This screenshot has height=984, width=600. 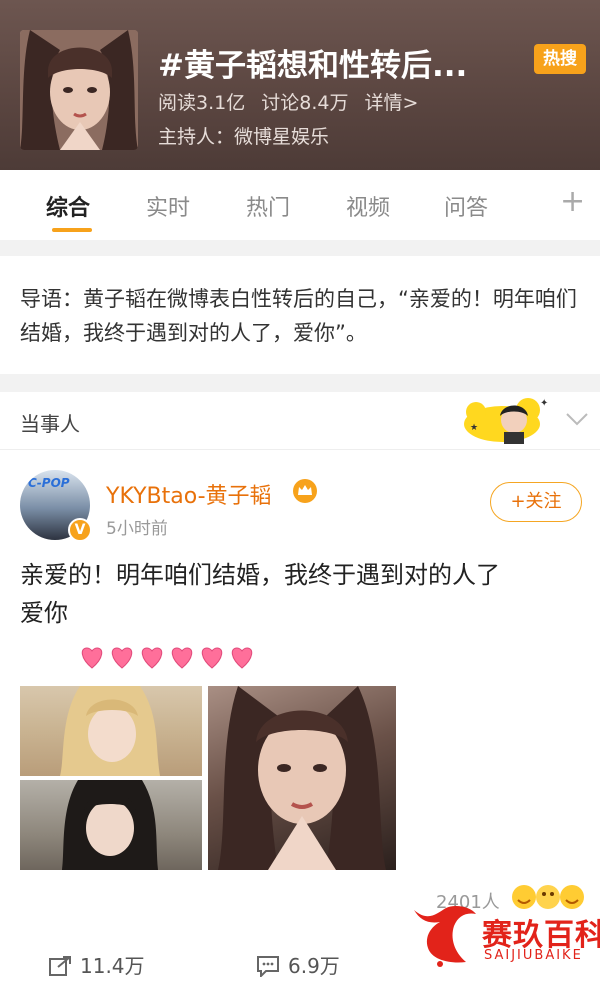 I want to click on comment-icon, so click(x=268, y=967).